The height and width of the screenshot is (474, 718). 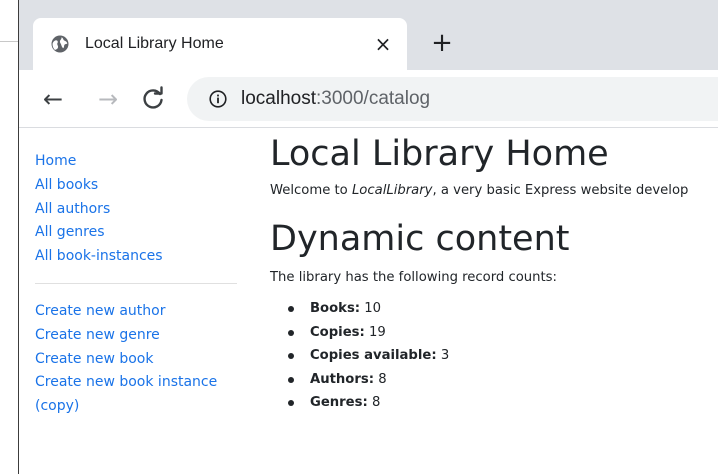 What do you see at coordinates (137, 407) in the screenshot?
I see `sidebar-link-create-book-instance-copy: (copy)` at bounding box center [137, 407].